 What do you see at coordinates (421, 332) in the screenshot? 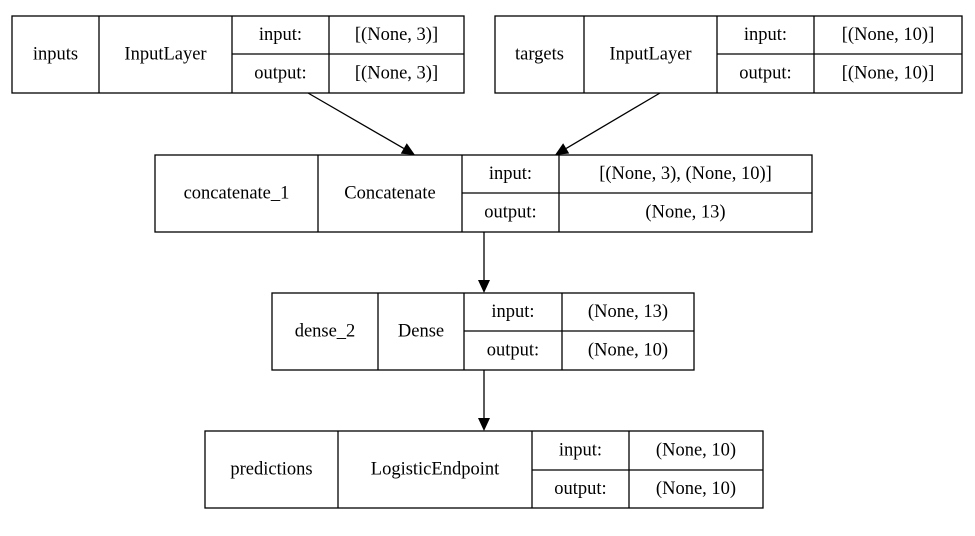
I see `layer-type: Dense` at bounding box center [421, 332].